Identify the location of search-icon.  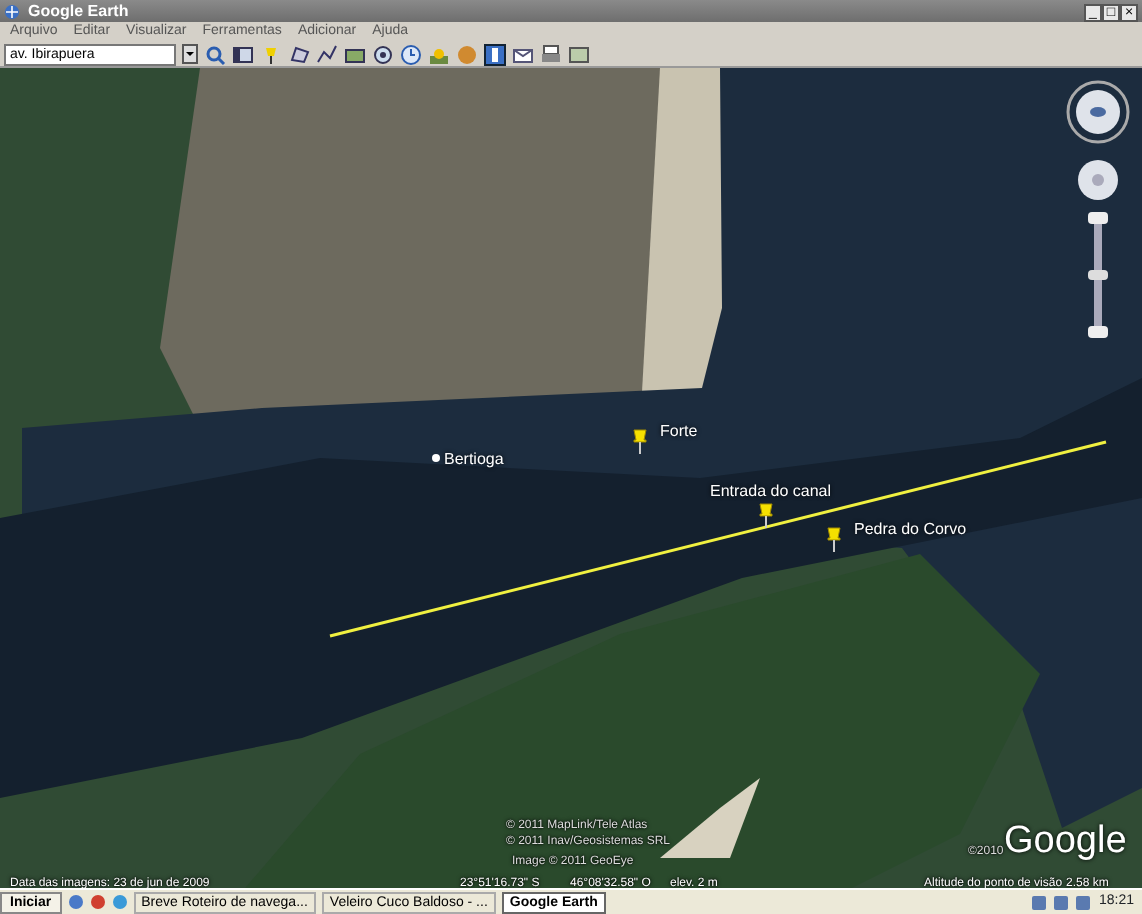
(215, 54).